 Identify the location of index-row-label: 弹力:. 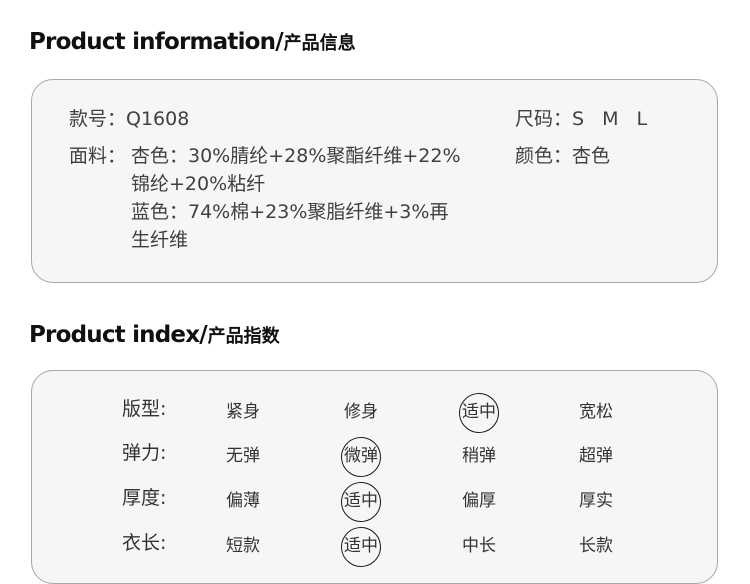
(144, 453).